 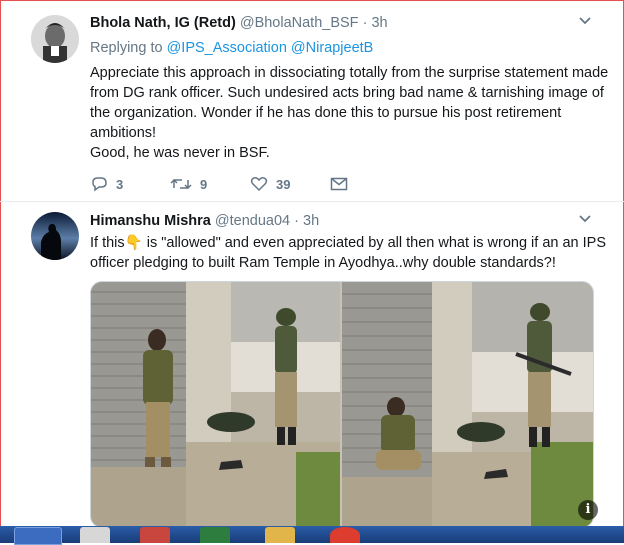 What do you see at coordinates (227, 48) in the screenshot?
I see `reply-handle-link: @IPS_Association` at bounding box center [227, 48].